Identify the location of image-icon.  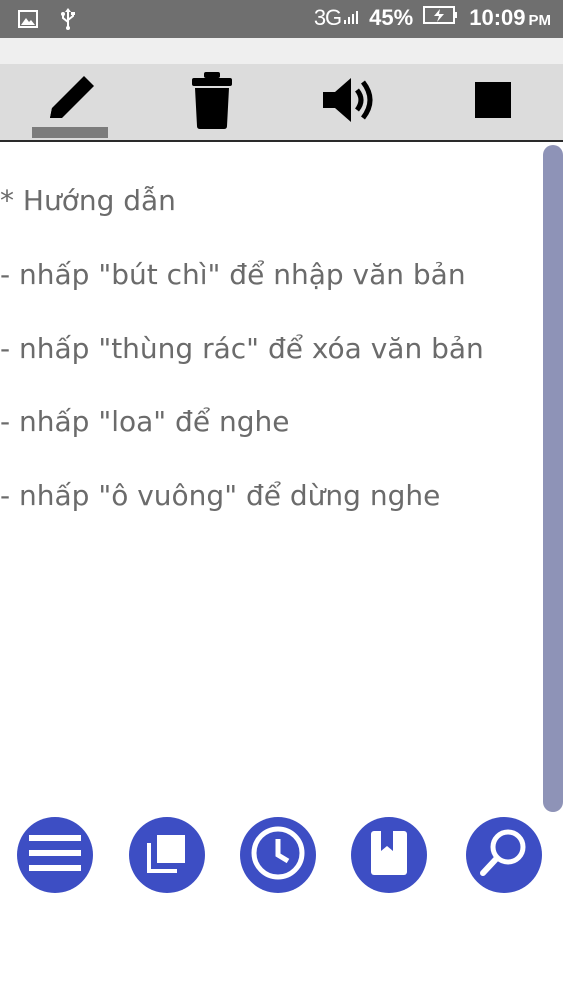
(28, 21).